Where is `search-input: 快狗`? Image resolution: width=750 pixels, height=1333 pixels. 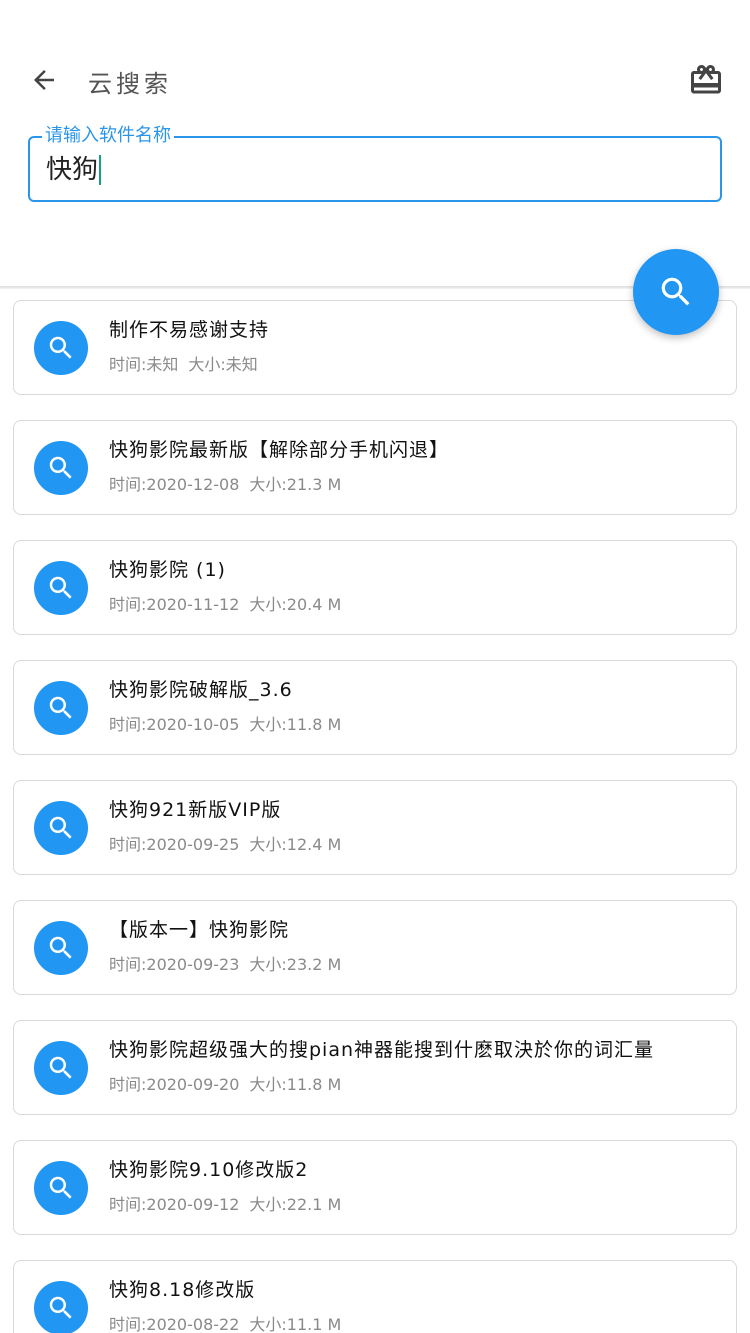
search-input: 快狗 is located at coordinates (74, 170).